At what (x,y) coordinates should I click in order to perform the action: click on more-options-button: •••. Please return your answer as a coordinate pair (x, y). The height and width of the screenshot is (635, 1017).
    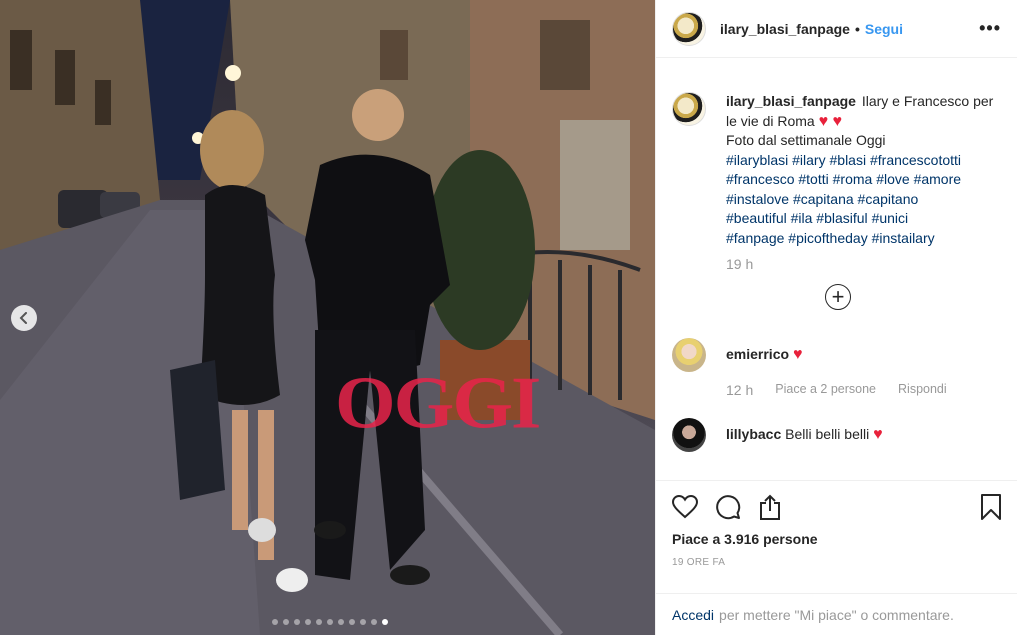
    Looking at the image, I should click on (990, 28).